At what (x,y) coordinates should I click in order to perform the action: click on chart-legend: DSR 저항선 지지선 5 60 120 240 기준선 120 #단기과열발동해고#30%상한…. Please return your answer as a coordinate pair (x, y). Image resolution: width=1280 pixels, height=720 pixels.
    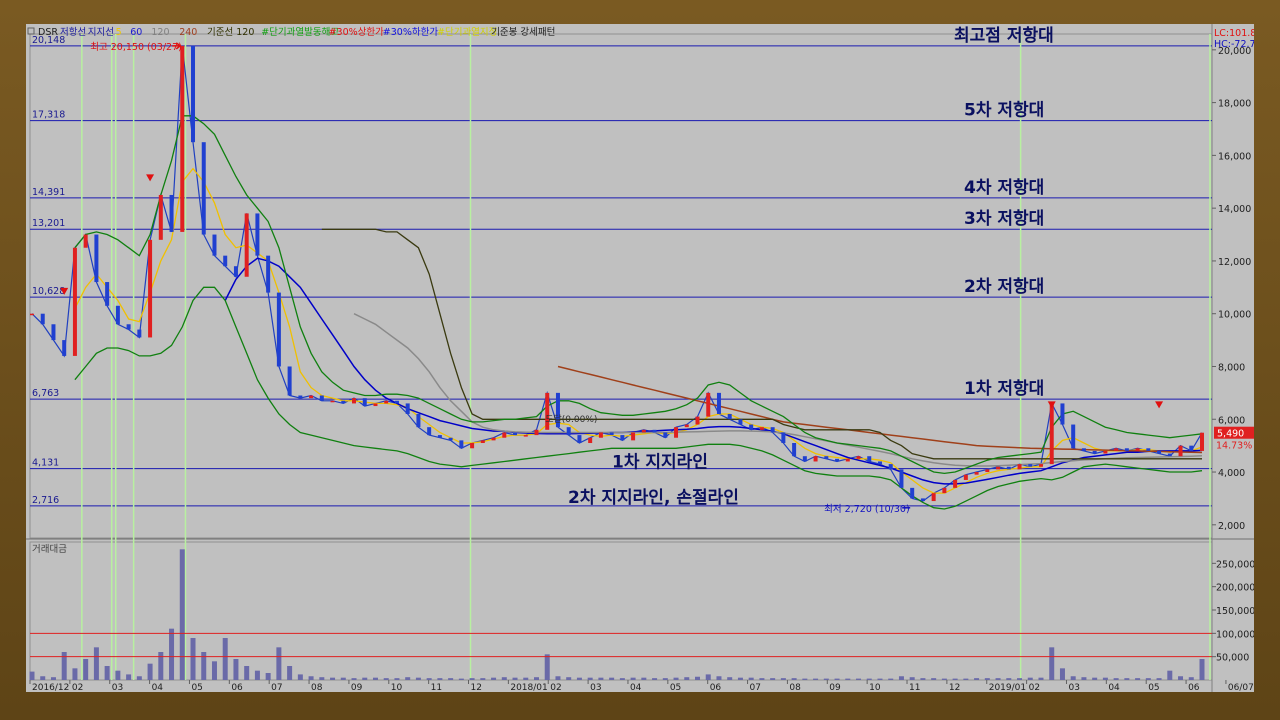
    Looking at the image, I should click on (291, 32).